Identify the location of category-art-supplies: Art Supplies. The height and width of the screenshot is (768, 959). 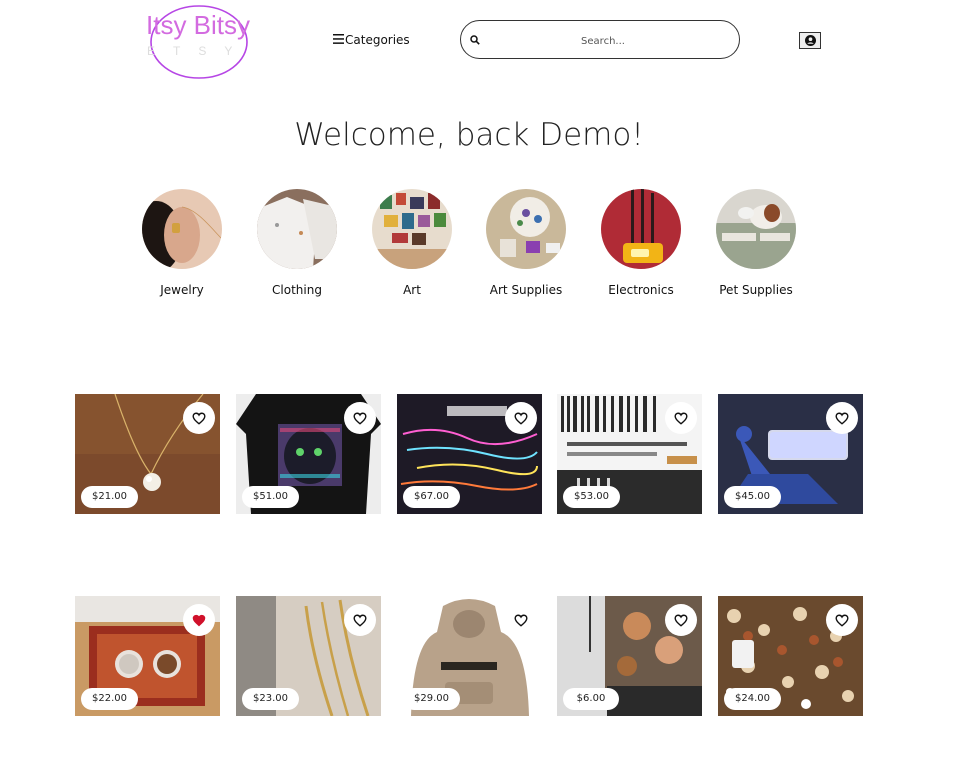
(526, 243).